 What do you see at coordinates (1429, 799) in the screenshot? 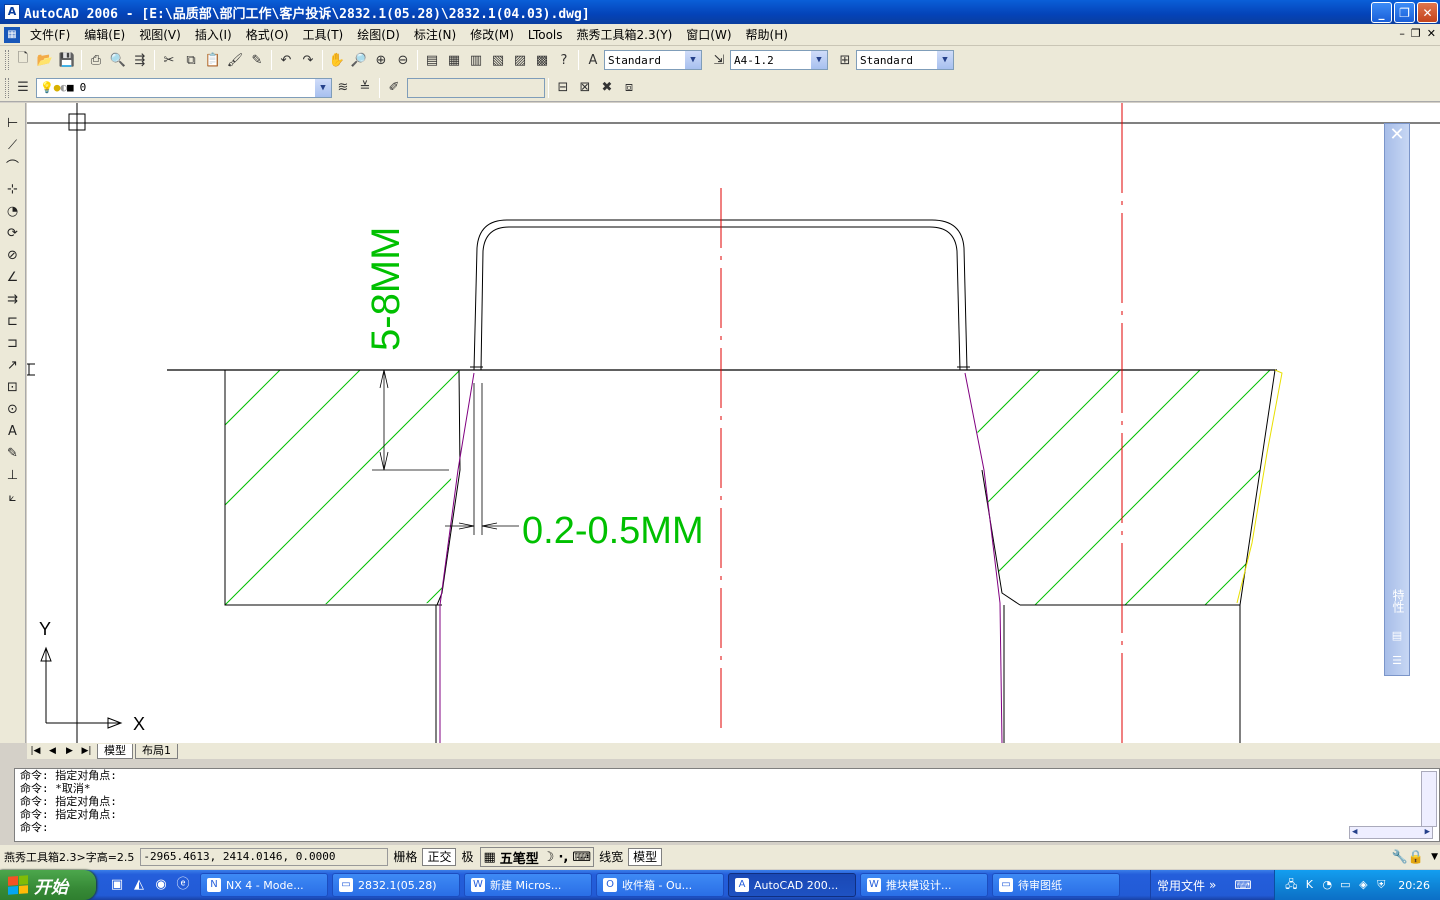
I see `command-scrollbar` at bounding box center [1429, 799].